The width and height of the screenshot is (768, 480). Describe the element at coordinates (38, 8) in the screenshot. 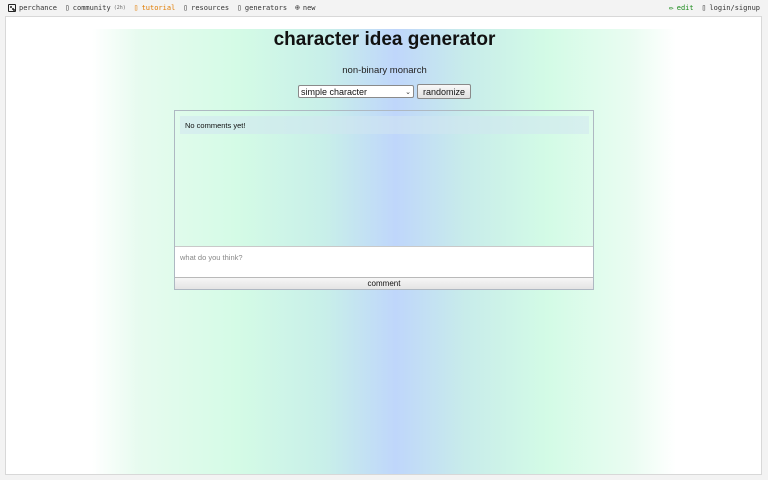

I see `nav-perchance-label: perchance` at that location.